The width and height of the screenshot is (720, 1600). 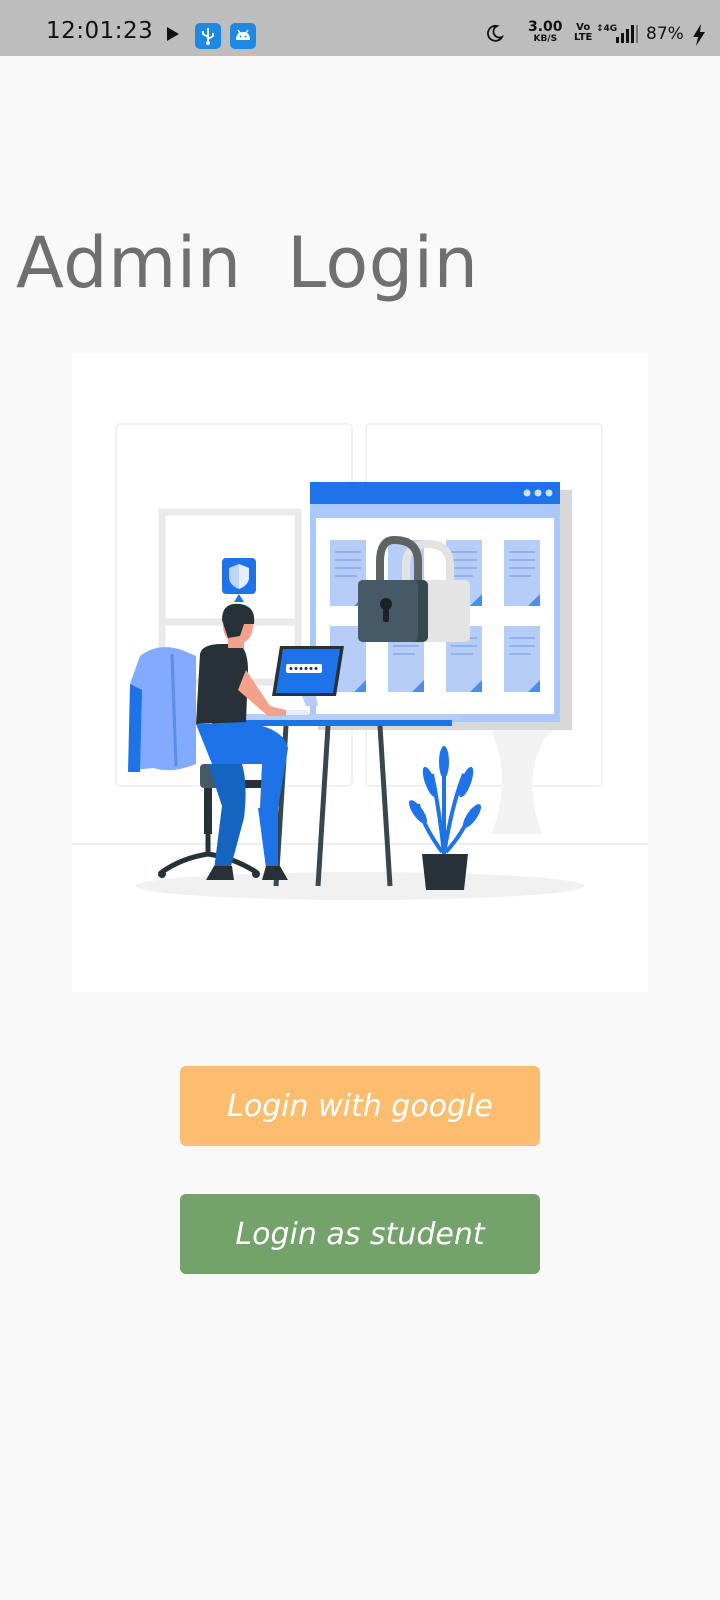 I want to click on network-speed-unit: KB/S, so click(x=545, y=39).